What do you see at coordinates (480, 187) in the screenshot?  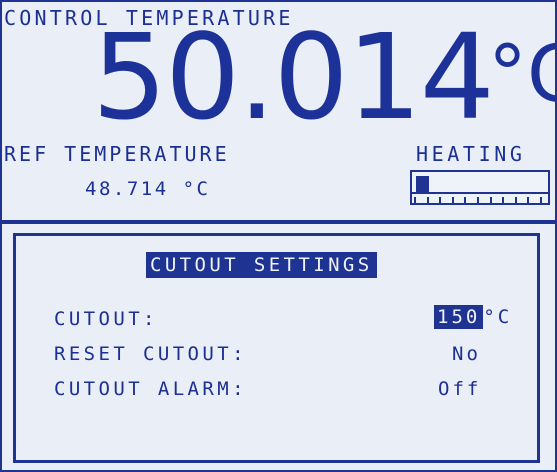 I see `heating-bar` at bounding box center [480, 187].